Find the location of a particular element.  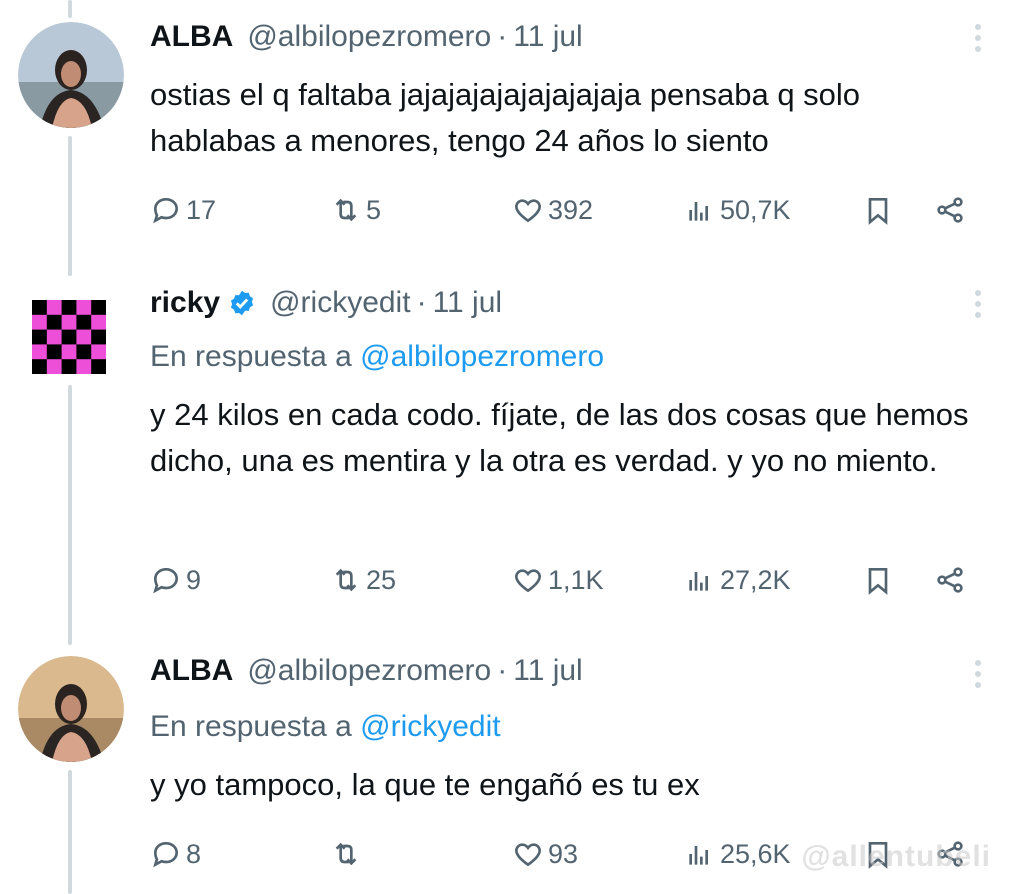

author-name: ricky is located at coordinates (185, 303).